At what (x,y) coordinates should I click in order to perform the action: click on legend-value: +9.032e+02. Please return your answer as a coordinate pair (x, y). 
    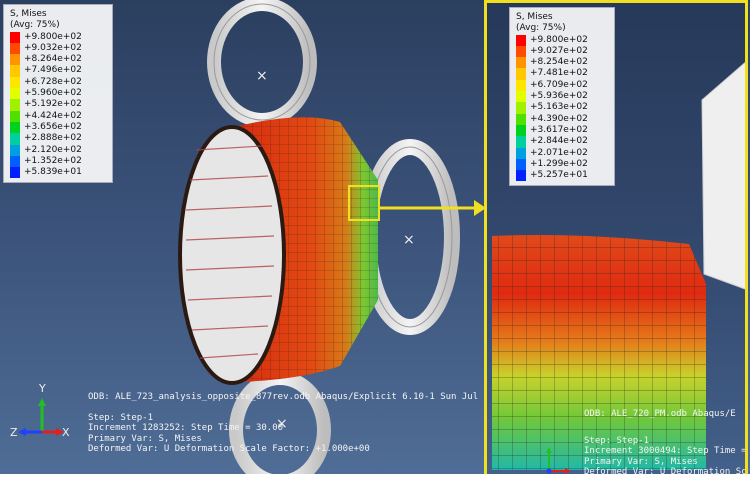
    Looking at the image, I should click on (53, 47).